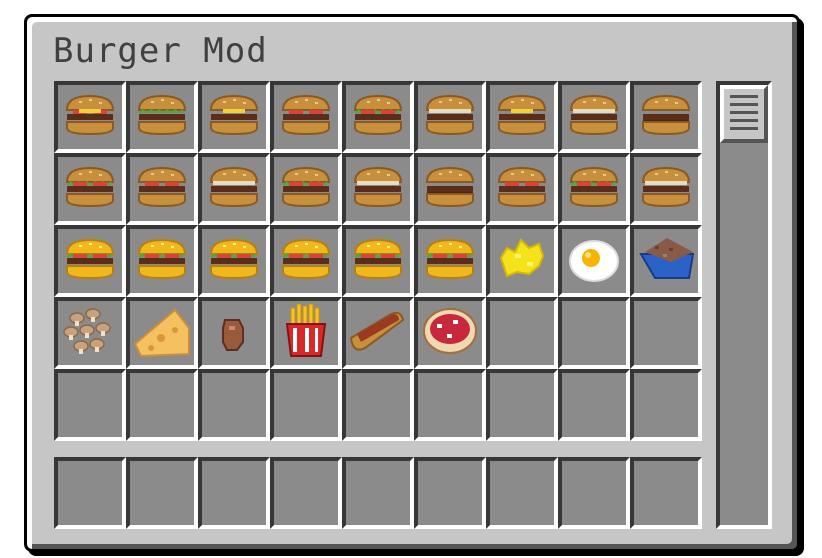 The height and width of the screenshot is (558, 822). I want to click on hotbar, so click(378, 493).